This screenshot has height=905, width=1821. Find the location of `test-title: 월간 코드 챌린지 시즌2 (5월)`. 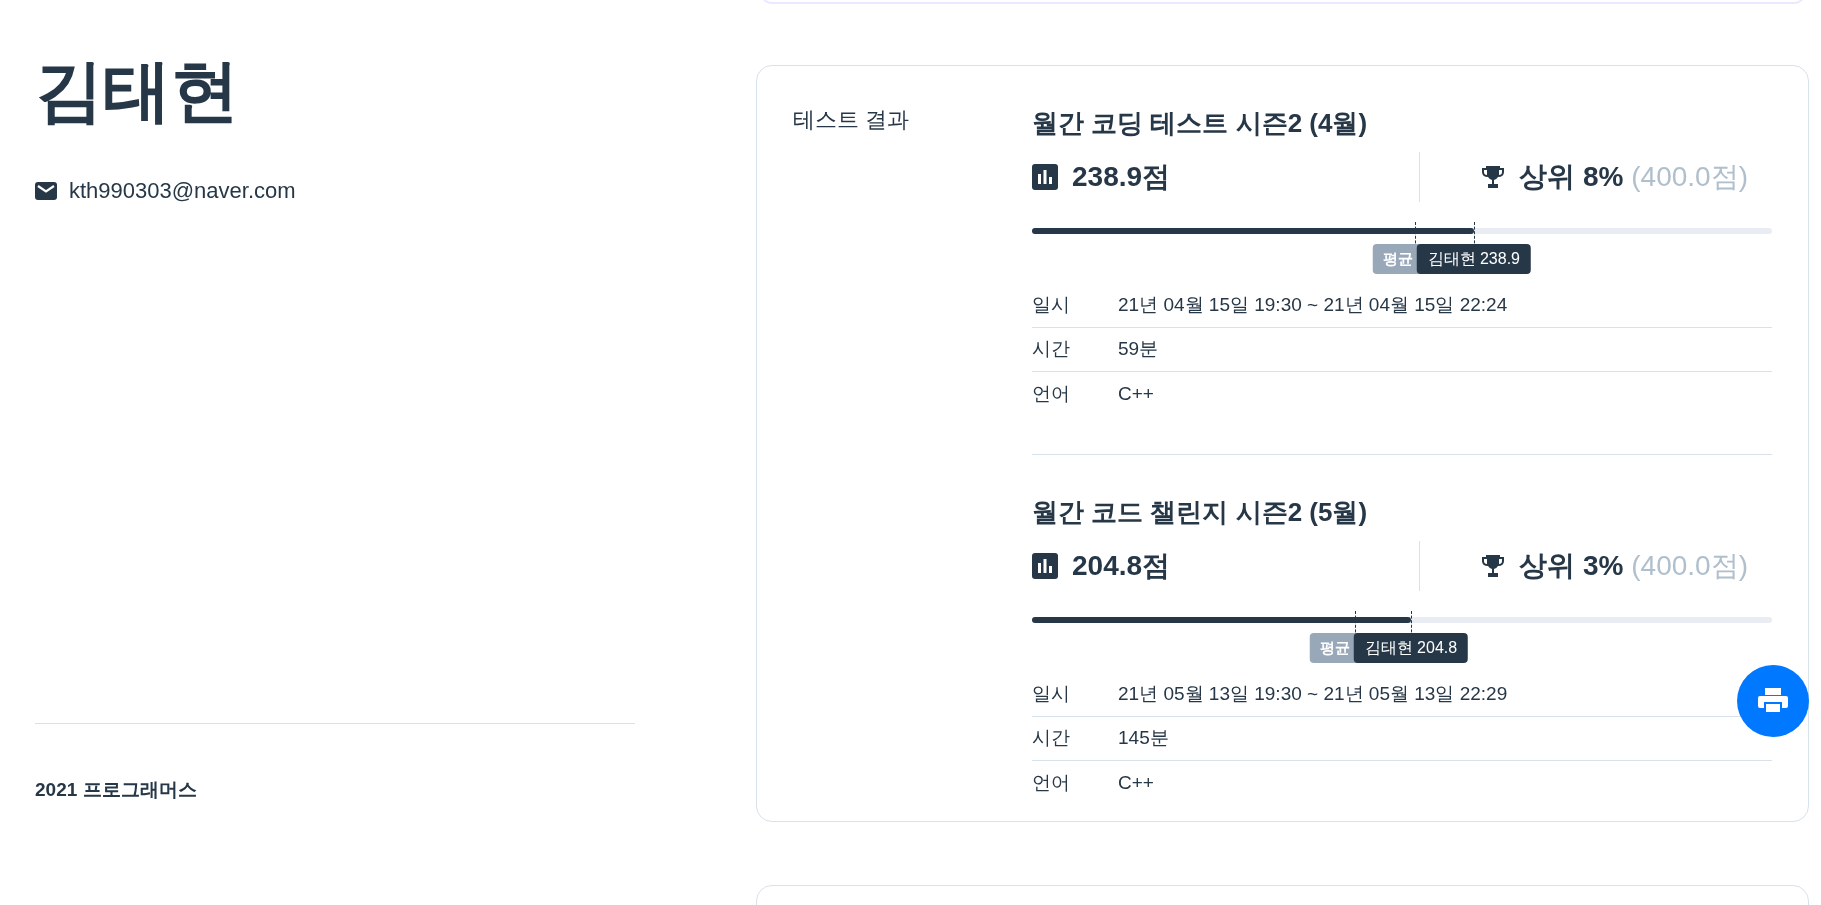

test-title: 월간 코드 챌린지 시즌2 (5월) is located at coordinates (1200, 512).